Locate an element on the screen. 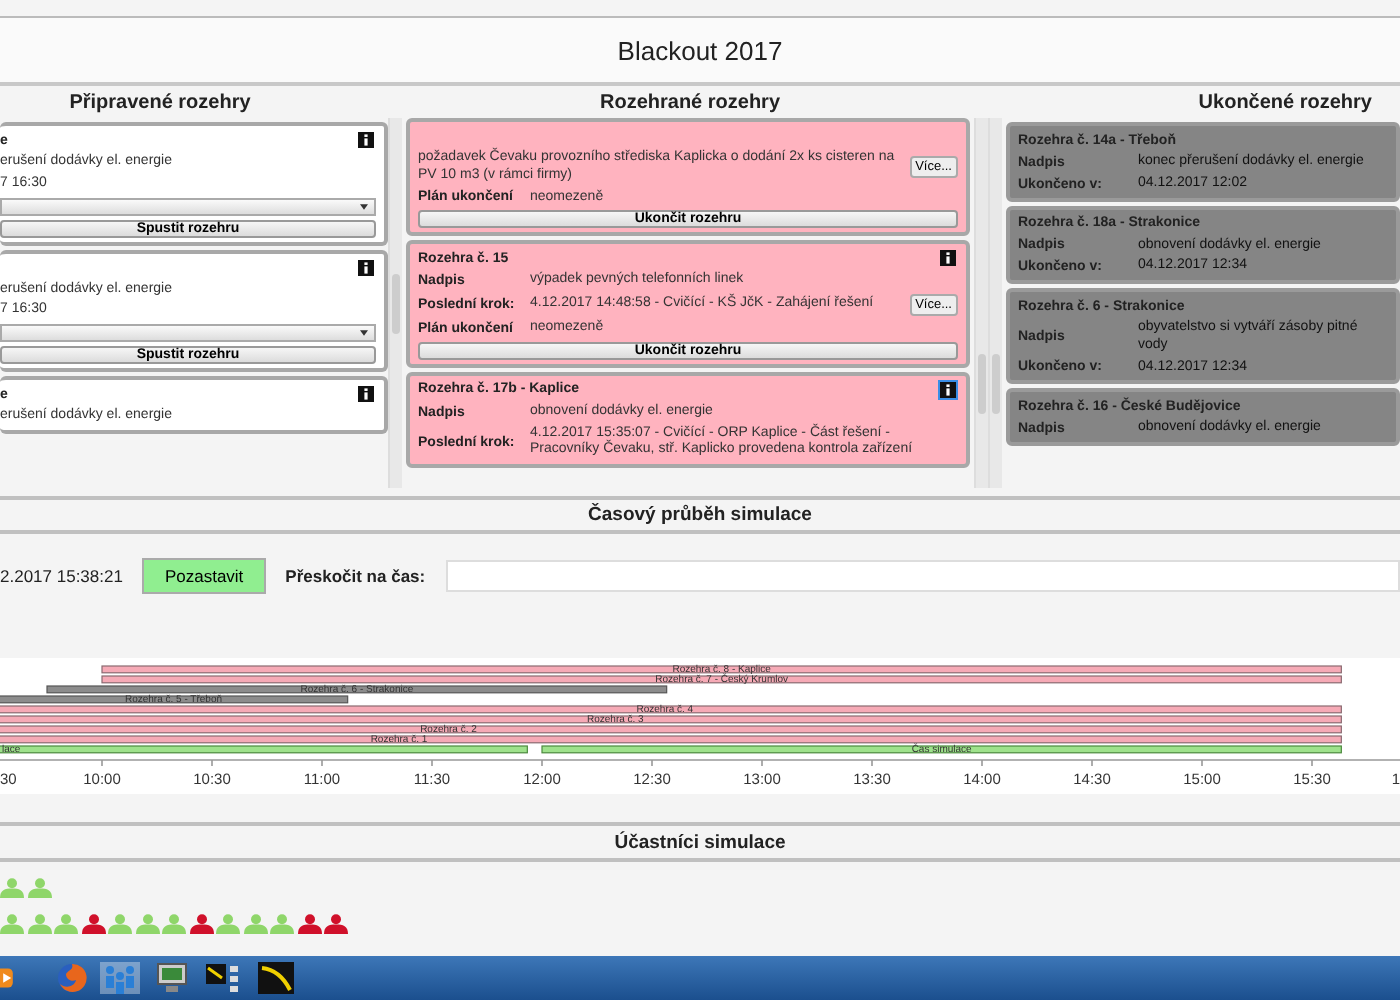 The height and width of the screenshot is (1000, 1400). comet-icon is located at coordinates (276, 978).